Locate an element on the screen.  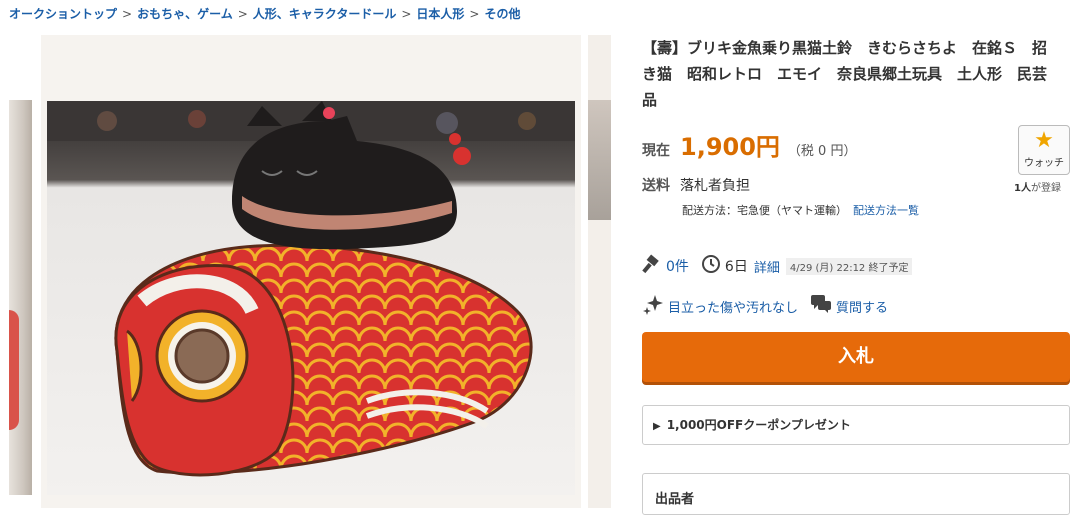
sparkle-icon is located at coordinates (653, 306).